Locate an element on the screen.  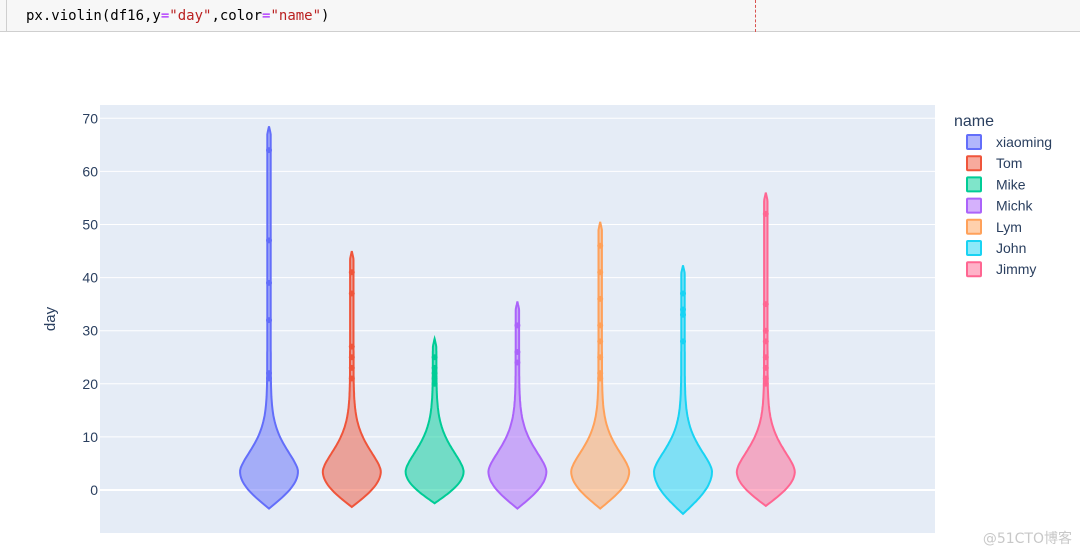
y-tick-label: 70 is located at coordinates (90, 118).